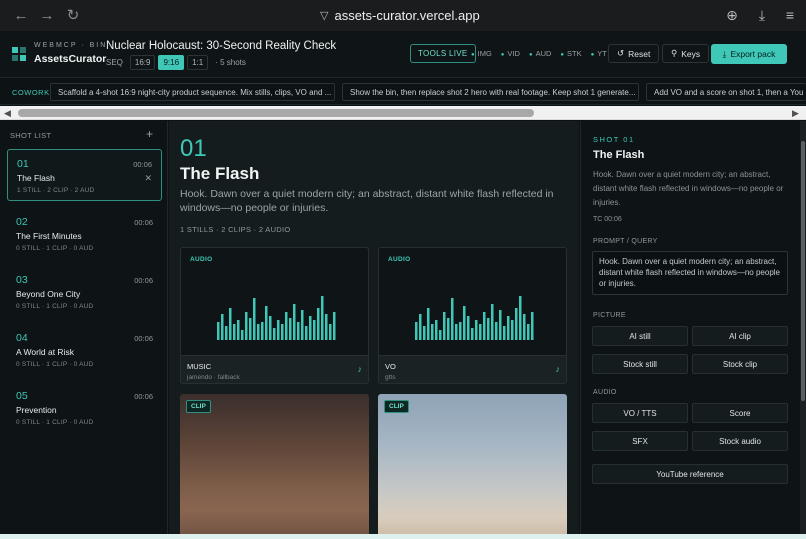 This screenshot has width=806, height=539. Describe the element at coordinates (31, 135) in the screenshot. I see `shot-list-heading: SHOT LIST` at that location.